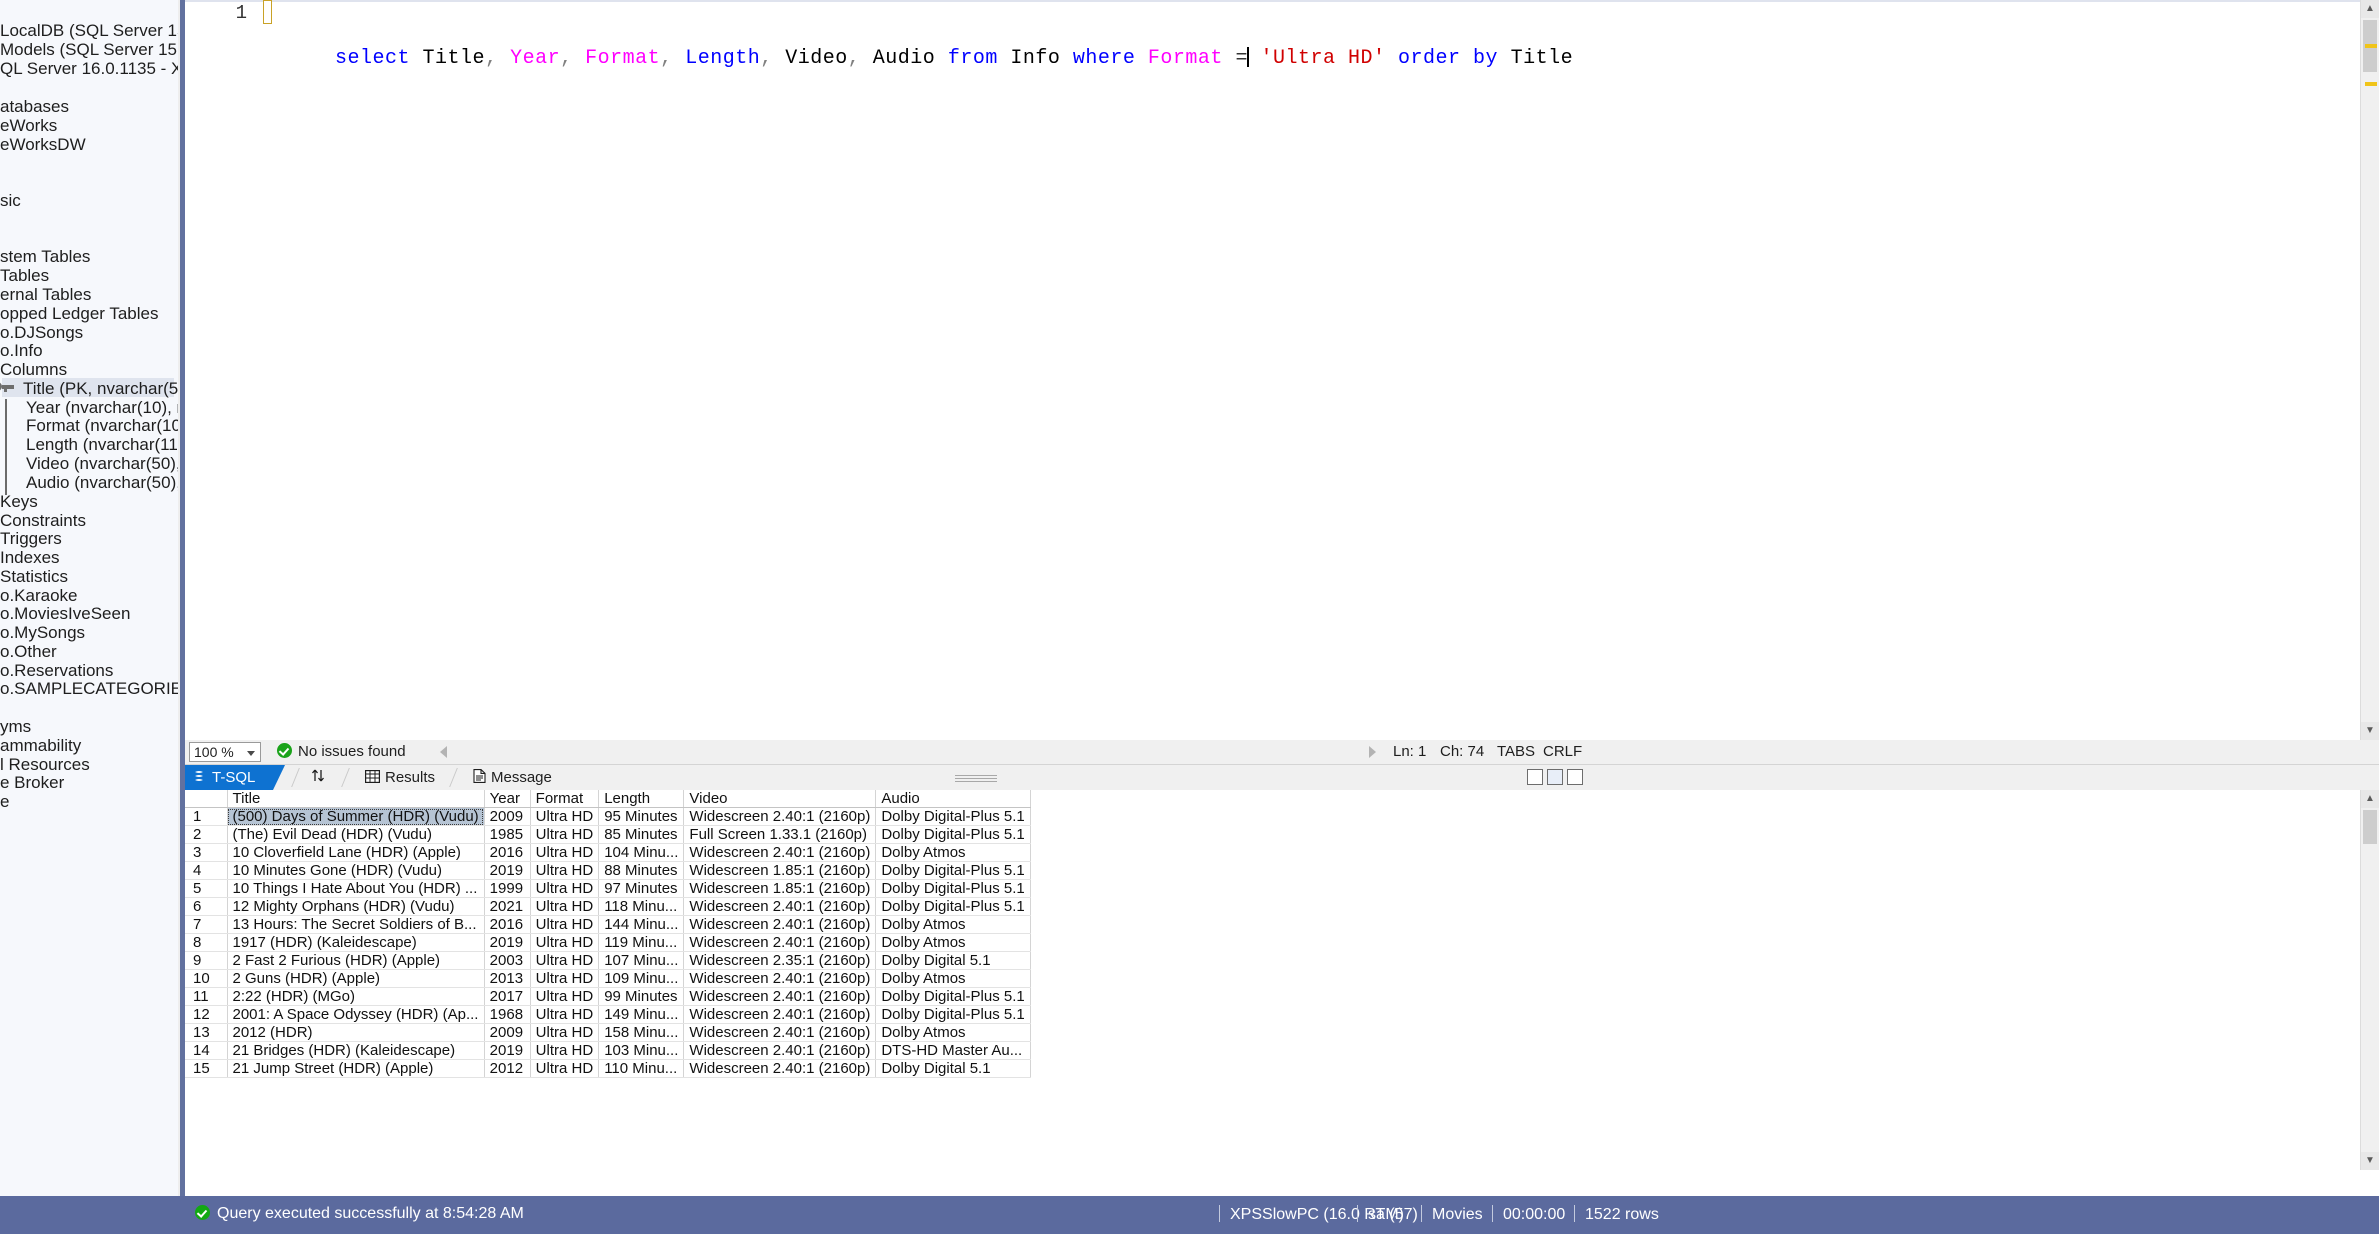  Describe the element at coordinates (2370, 827) in the screenshot. I see `results-scroll-thumb` at that location.